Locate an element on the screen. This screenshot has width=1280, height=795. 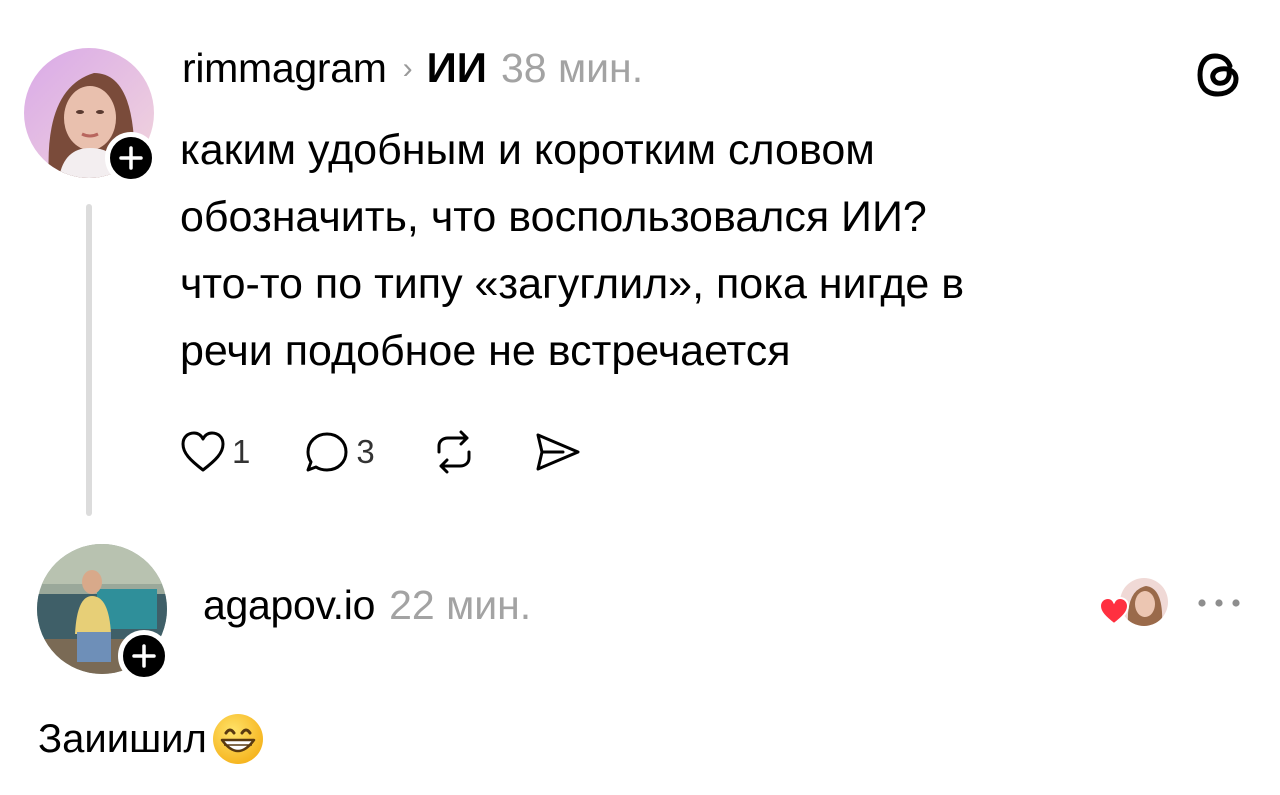
post-actions: 1 3 is located at coordinates (408, 452).